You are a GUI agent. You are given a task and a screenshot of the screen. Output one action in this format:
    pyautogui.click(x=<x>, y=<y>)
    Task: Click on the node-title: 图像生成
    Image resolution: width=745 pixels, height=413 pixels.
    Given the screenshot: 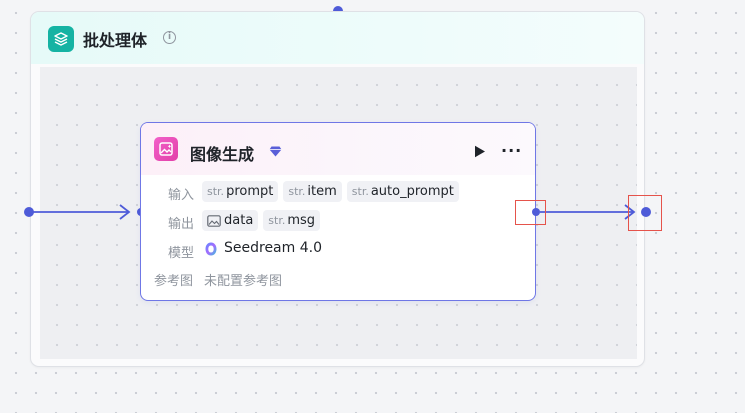 What is the action you would take?
    pyautogui.click(x=222, y=154)
    